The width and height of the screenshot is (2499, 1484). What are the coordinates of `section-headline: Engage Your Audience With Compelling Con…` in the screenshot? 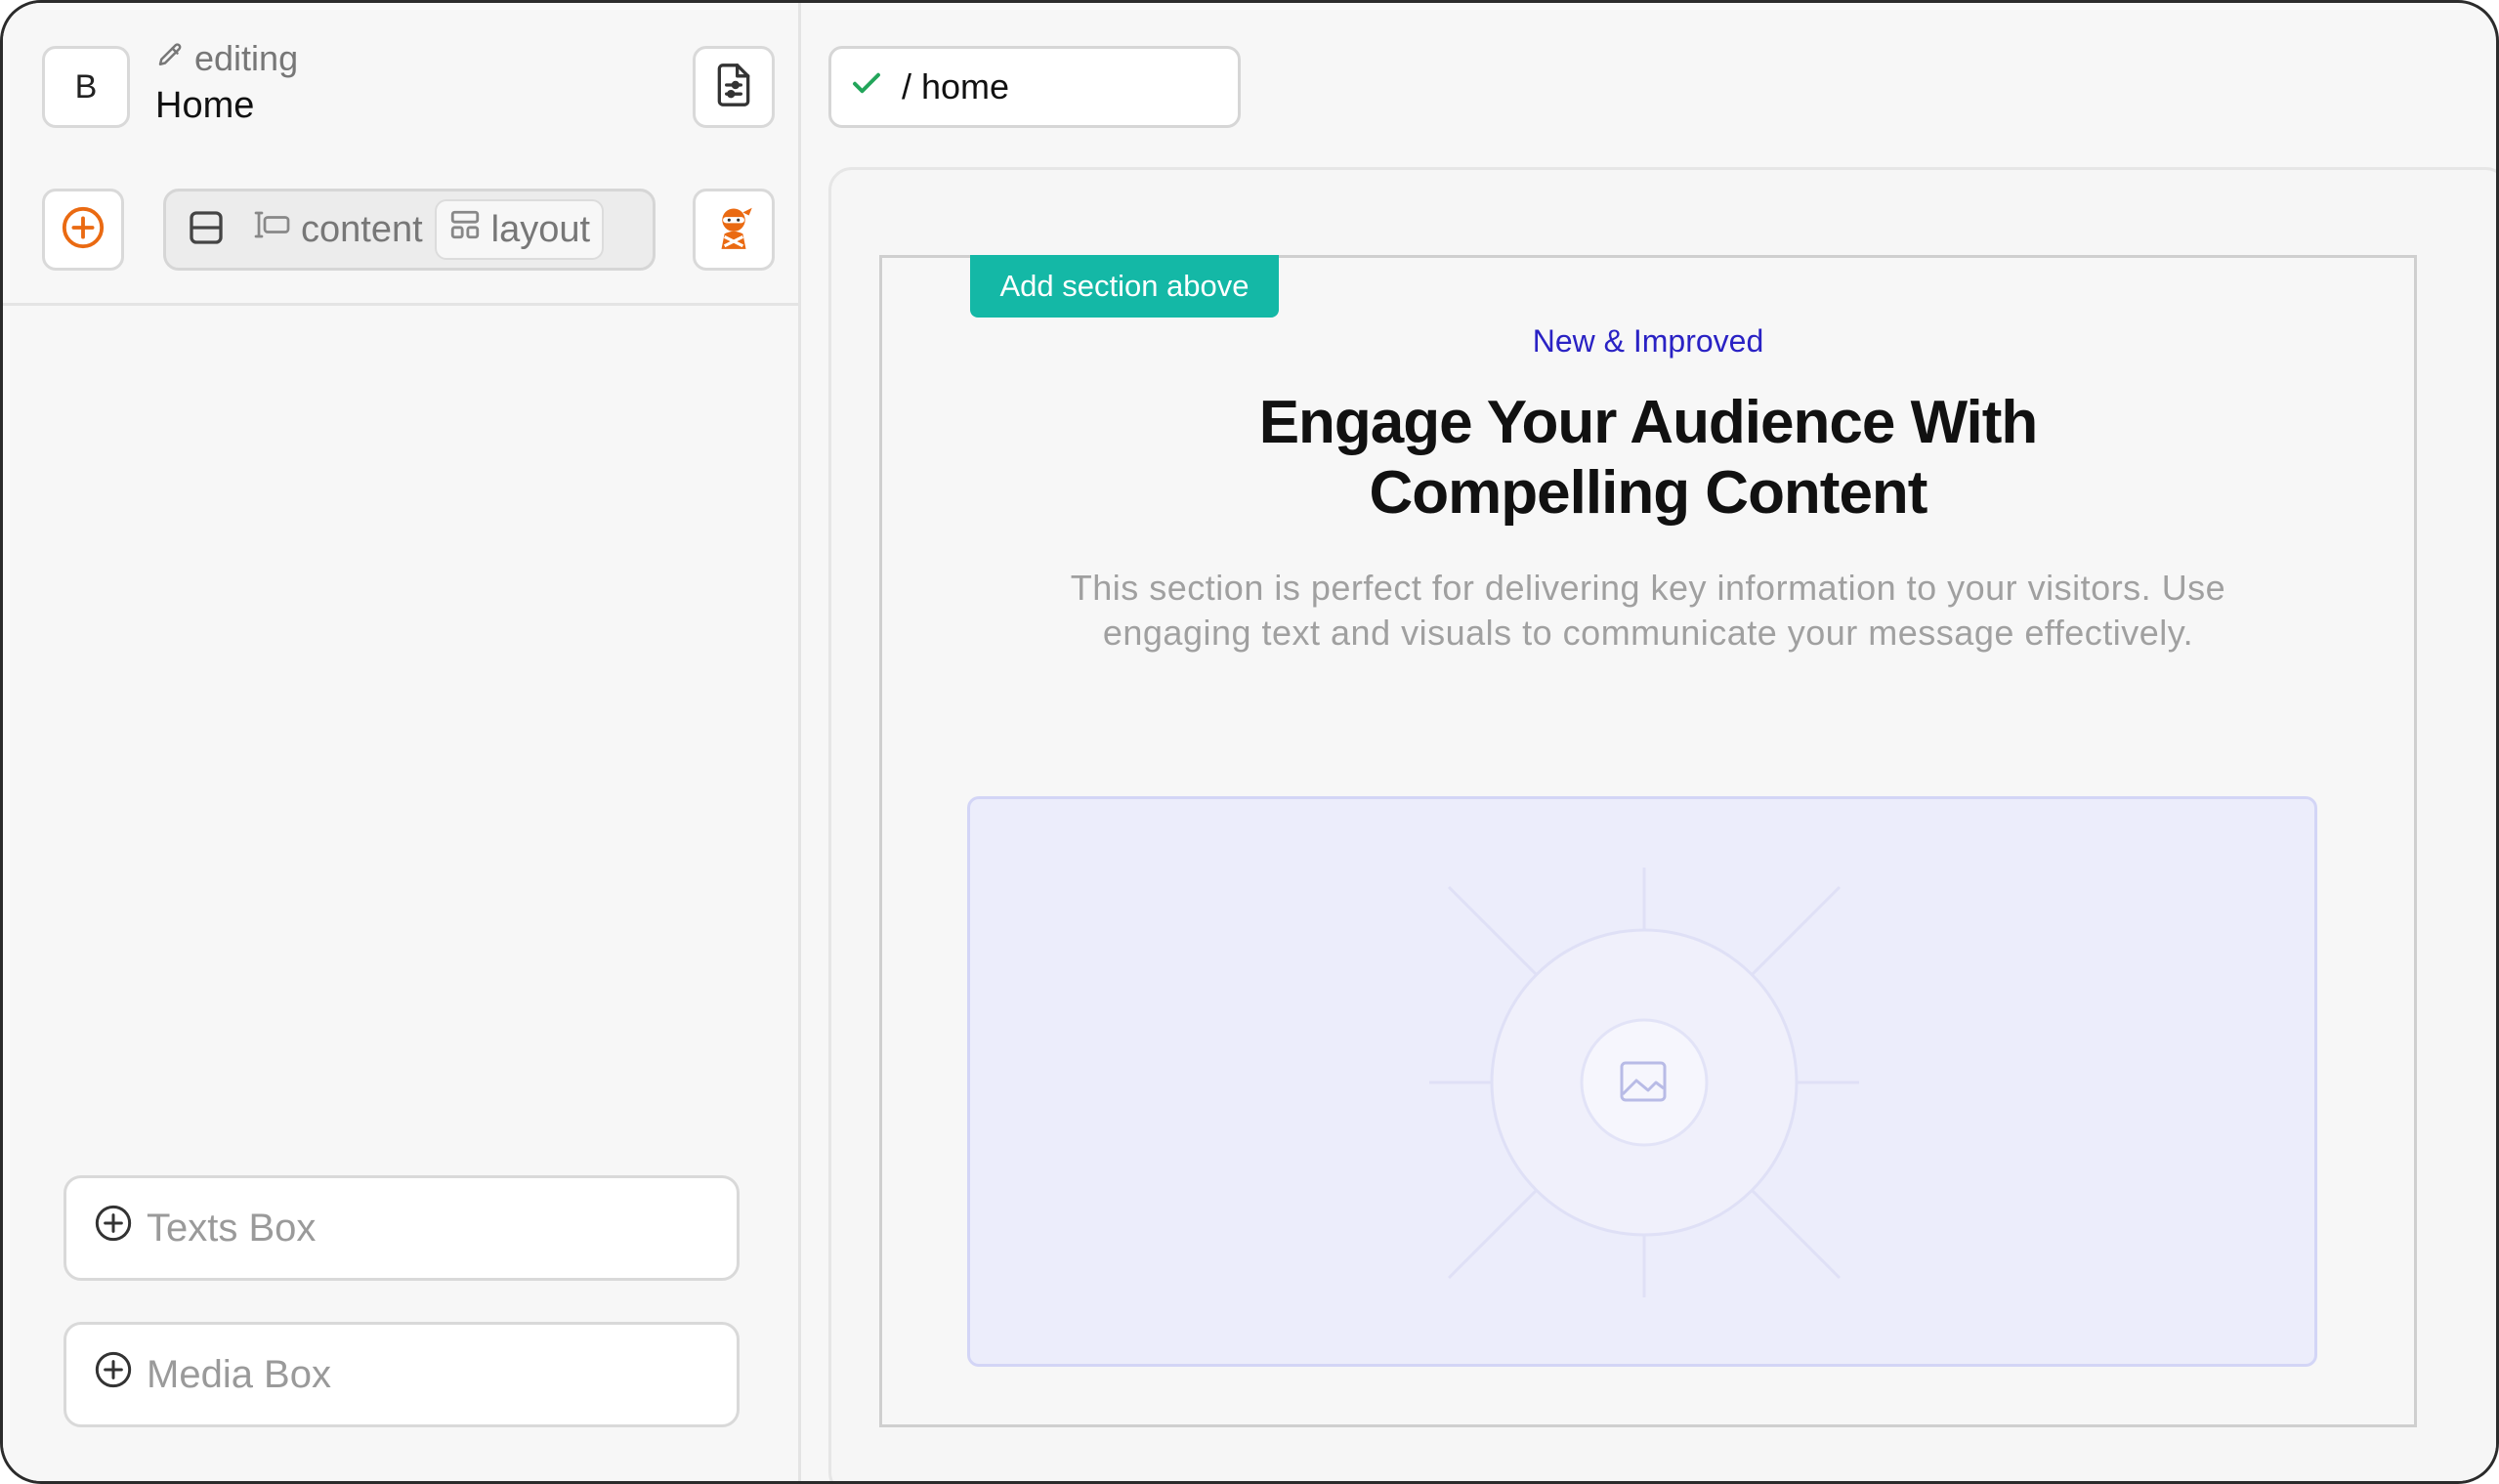 It's located at (1648, 458).